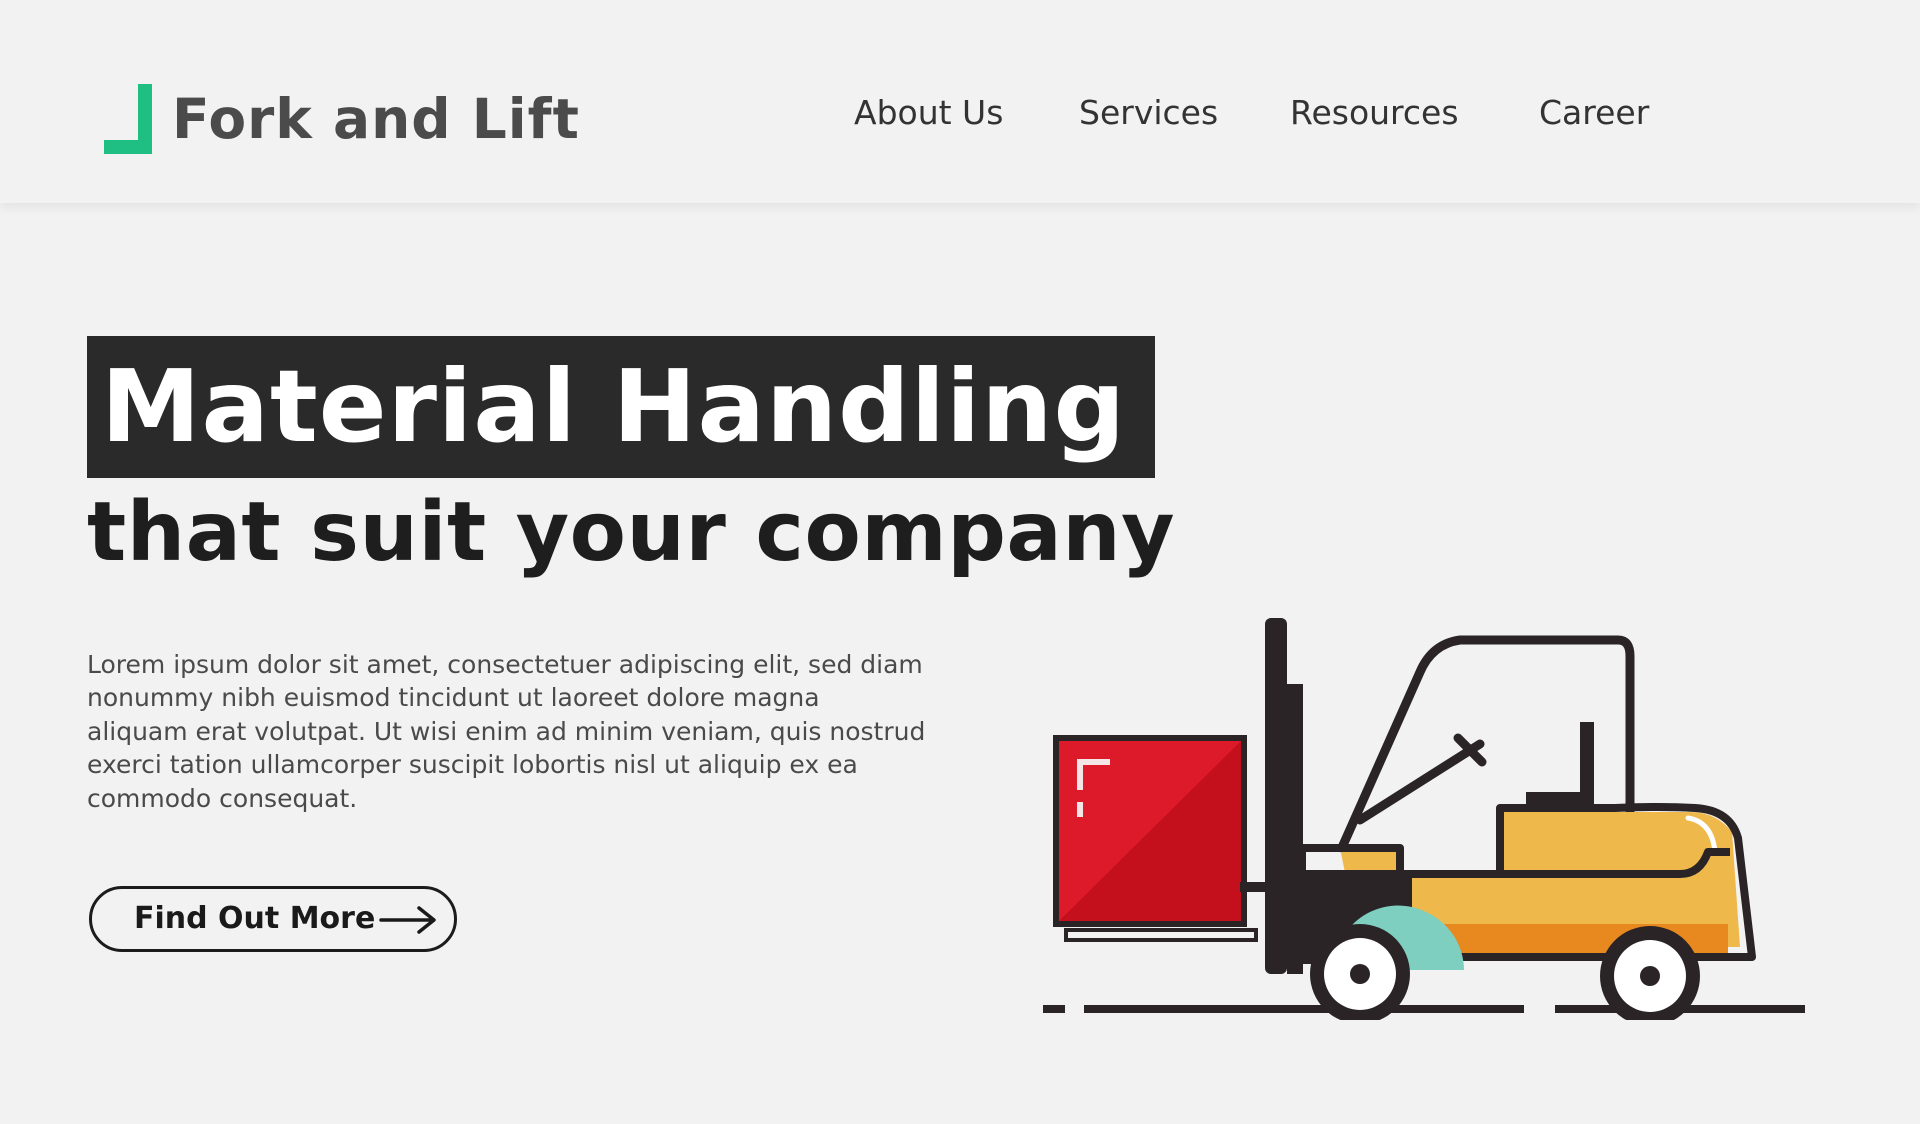 The width and height of the screenshot is (1920, 1124). Describe the element at coordinates (1424, 819) in the screenshot. I see `forklift-illustration` at that location.